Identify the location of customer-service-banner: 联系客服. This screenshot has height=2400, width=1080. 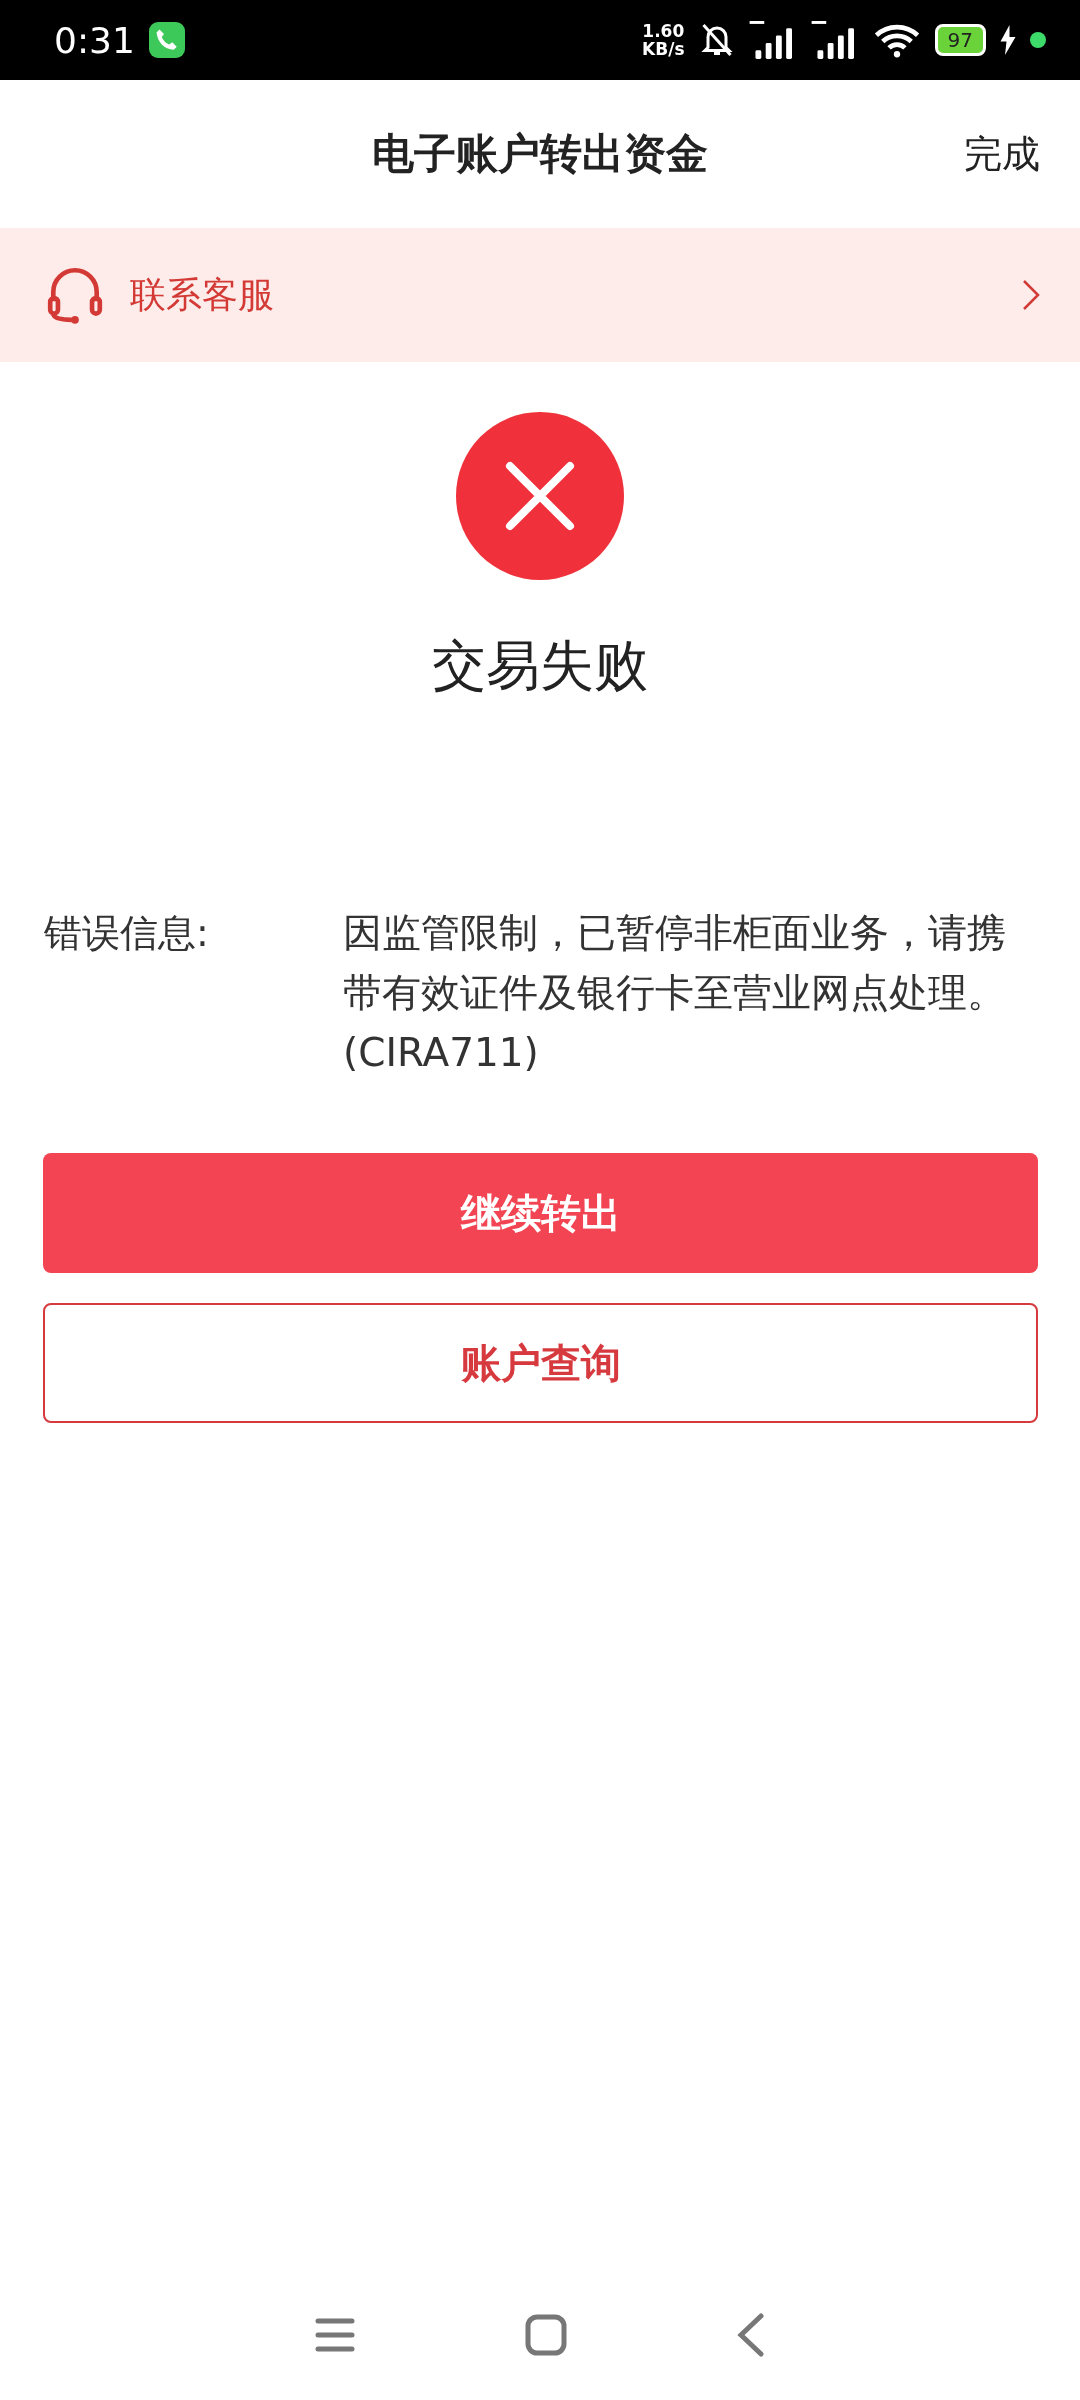
(540, 295).